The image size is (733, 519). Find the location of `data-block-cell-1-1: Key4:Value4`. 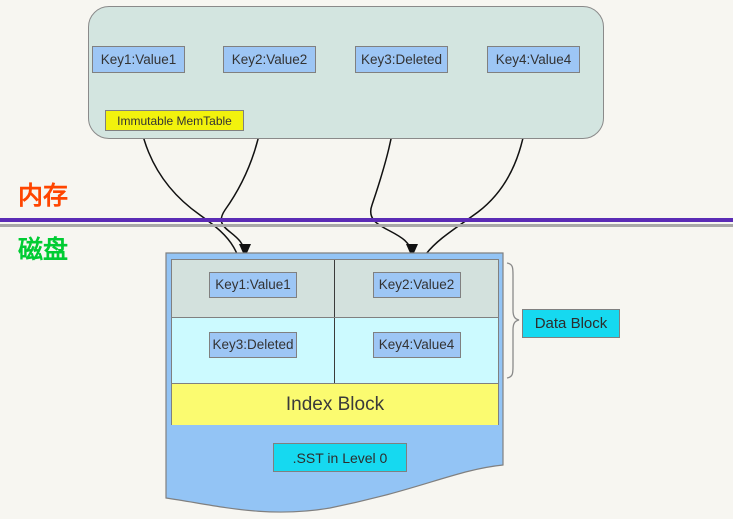

data-block-cell-1-1: Key4:Value4 is located at coordinates (416, 350).